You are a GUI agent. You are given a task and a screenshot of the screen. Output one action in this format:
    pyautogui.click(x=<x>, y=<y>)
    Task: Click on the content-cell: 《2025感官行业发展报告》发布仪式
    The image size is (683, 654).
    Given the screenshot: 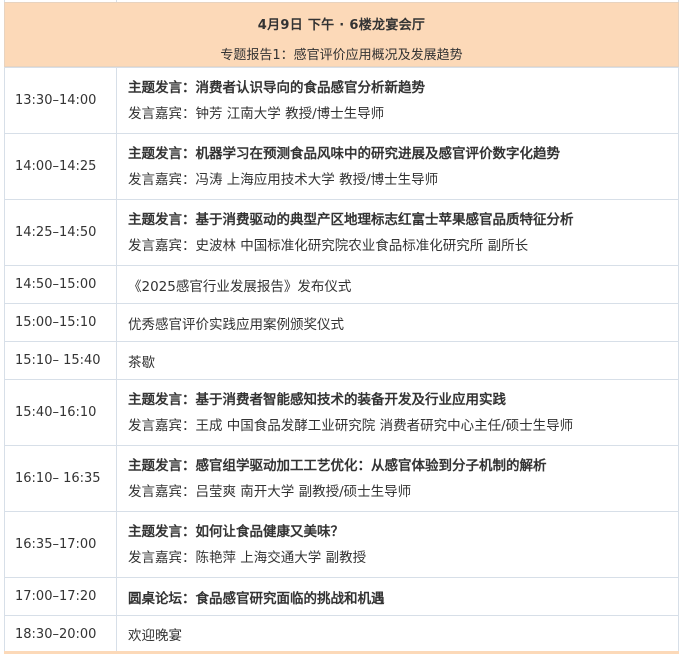 What is the action you would take?
    pyautogui.click(x=397, y=284)
    